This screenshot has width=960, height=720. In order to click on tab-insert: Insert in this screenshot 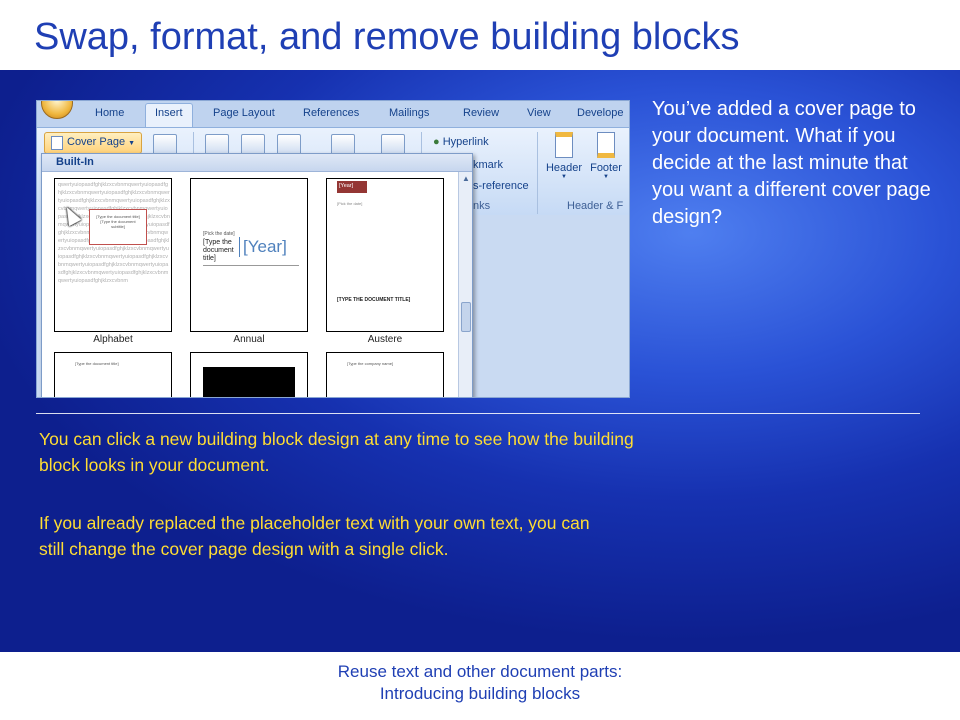, I will do `click(169, 116)`.